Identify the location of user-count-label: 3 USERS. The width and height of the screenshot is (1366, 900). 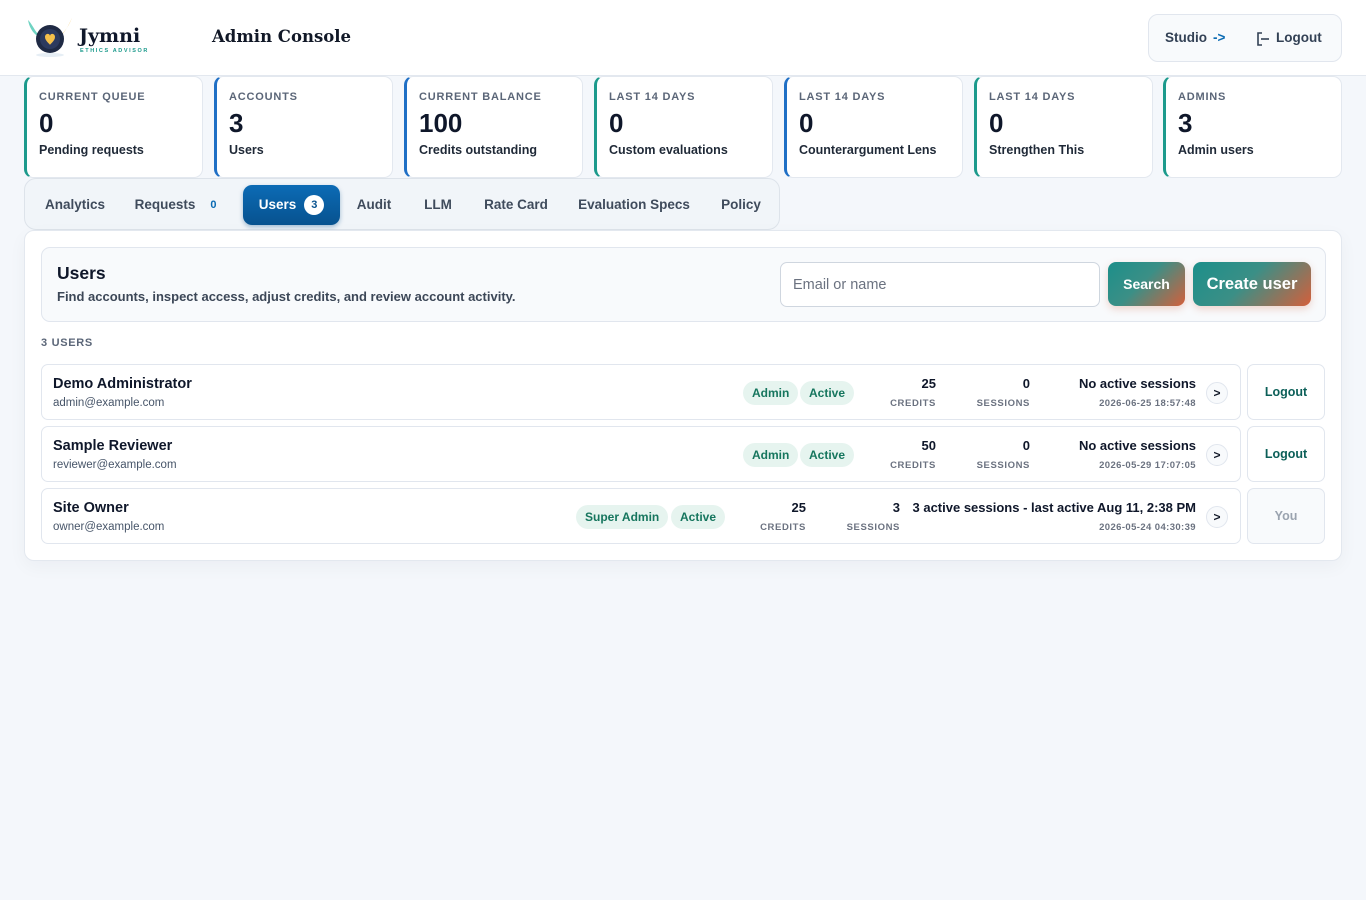
(67, 343).